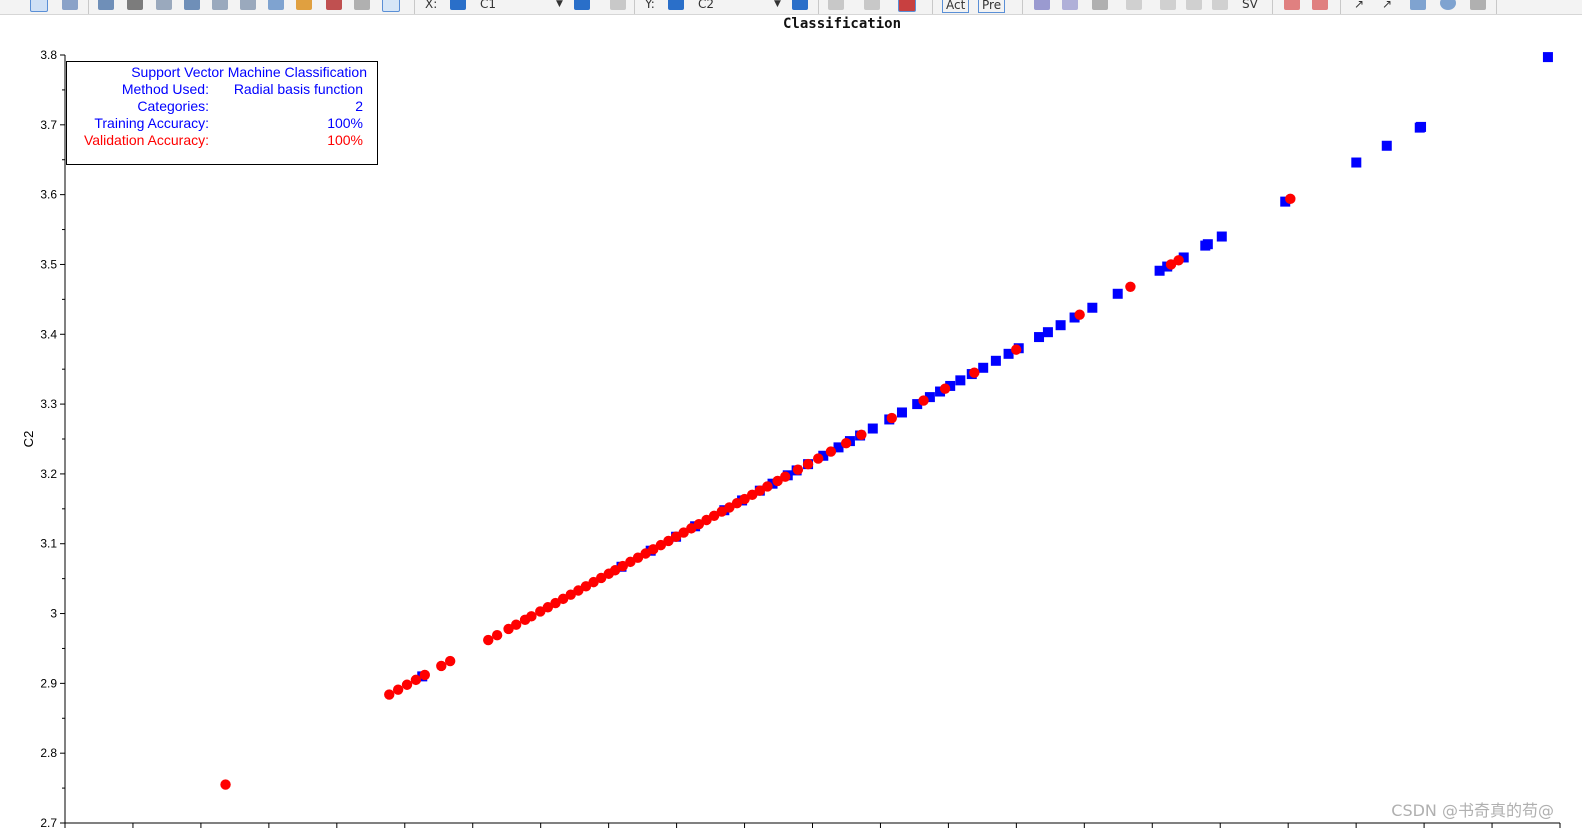 The image size is (1582, 835). Describe the element at coordinates (1472, 810) in the screenshot. I see `watermark: CSDN @书奇真的苟@` at that location.